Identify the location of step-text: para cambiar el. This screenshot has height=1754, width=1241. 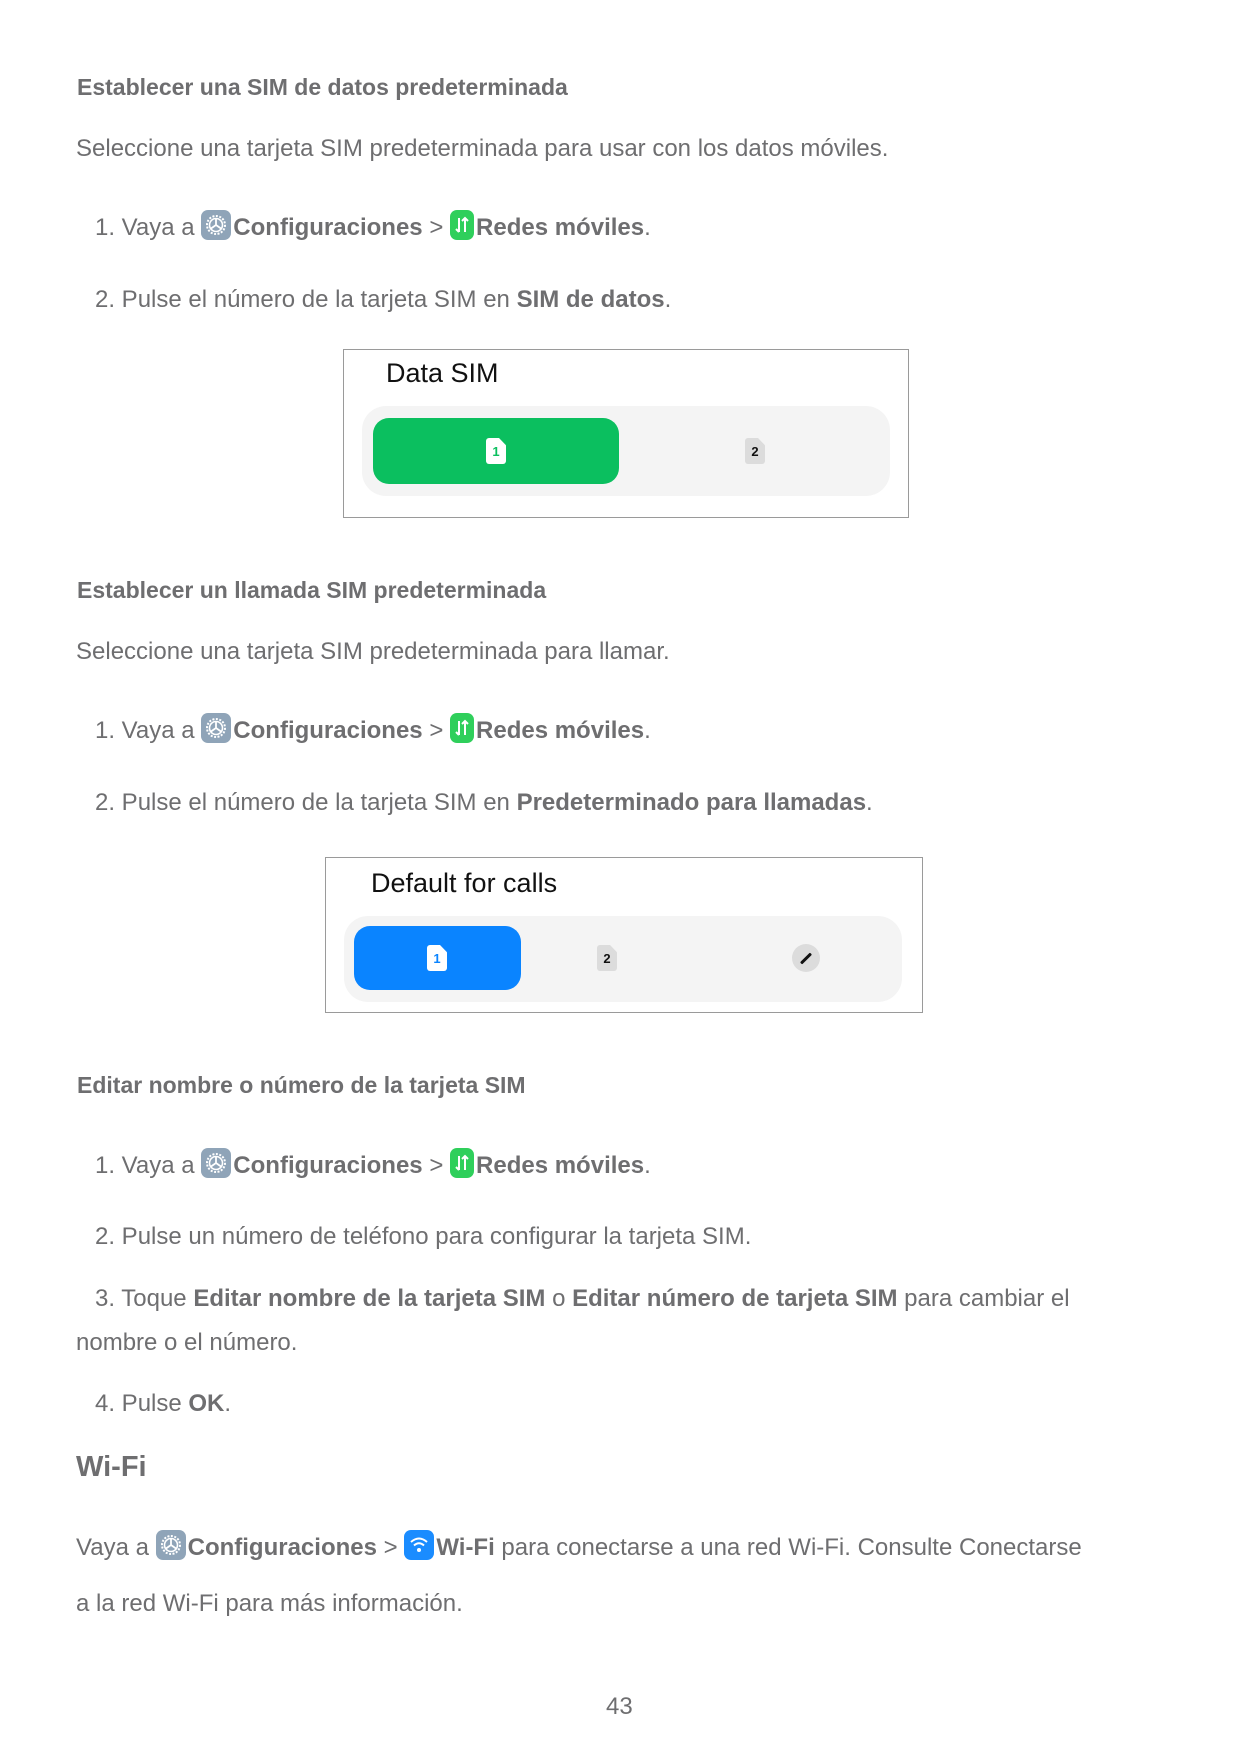
(983, 1298).